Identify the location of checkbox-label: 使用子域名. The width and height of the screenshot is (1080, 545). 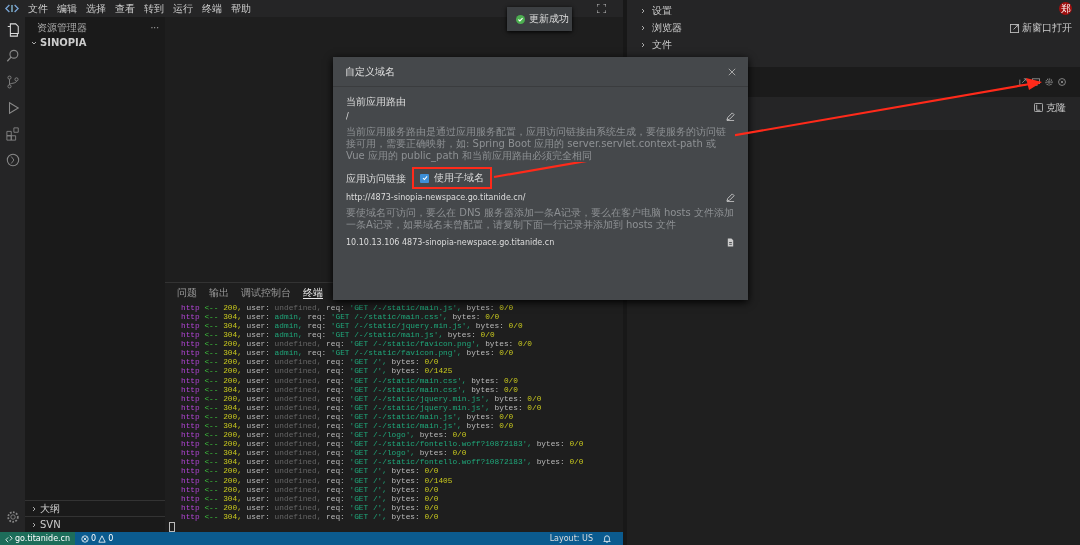
(459, 178).